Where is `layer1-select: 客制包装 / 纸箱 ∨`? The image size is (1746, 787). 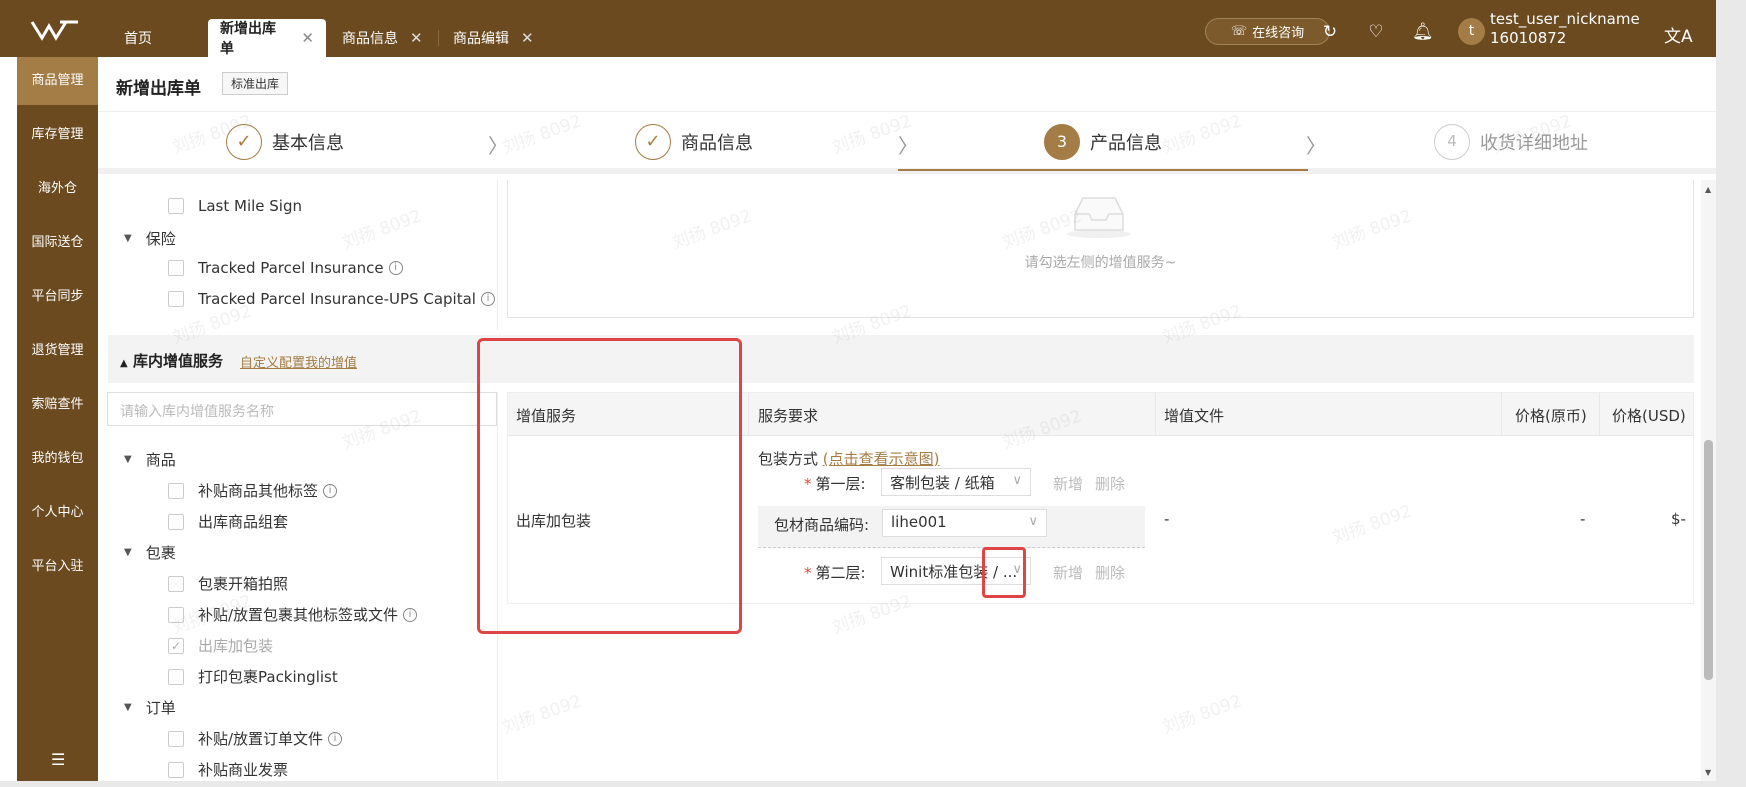 layer1-select: 客制包装 / 纸箱 ∨ is located at coordinates (956, 482).